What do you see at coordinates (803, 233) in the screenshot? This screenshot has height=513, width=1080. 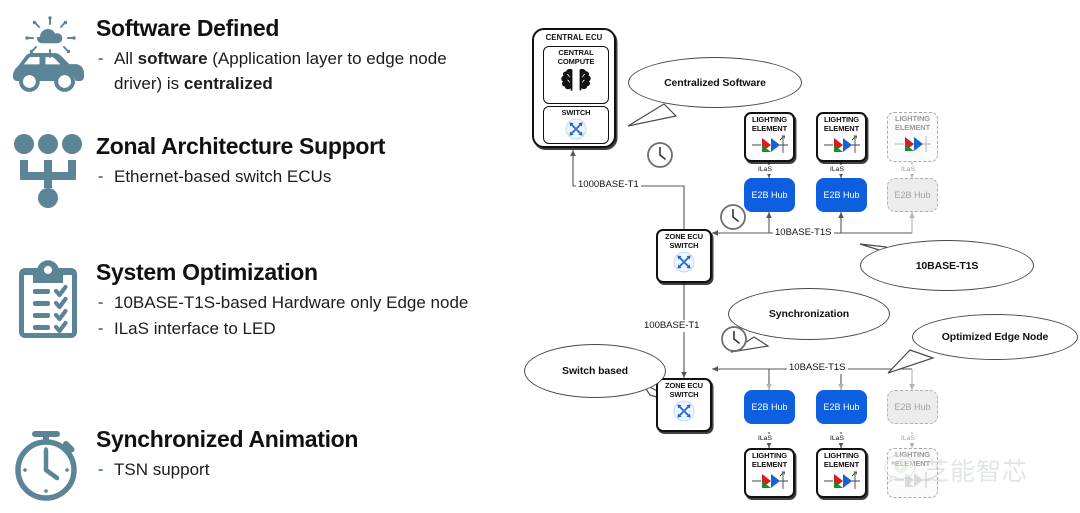 I see `link-label-10base-t1s-top: 10BASE-T1S` at bounding box center [803, 233].